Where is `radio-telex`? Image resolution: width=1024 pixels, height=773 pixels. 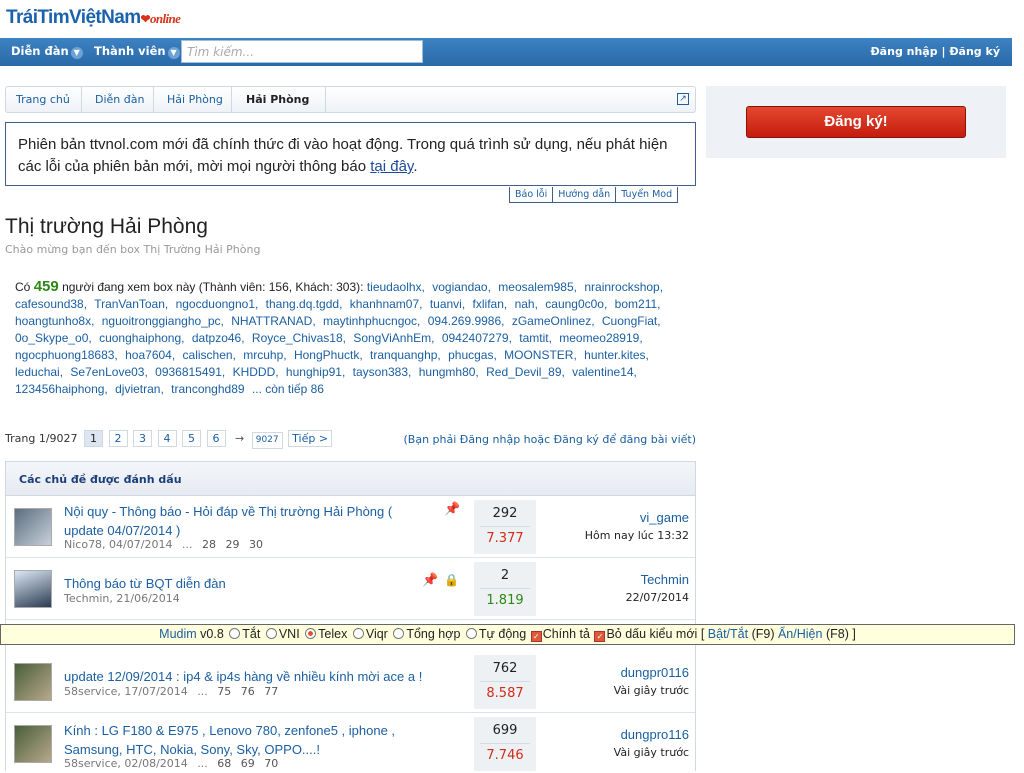
radio-telex is located at coordinates (311, 633).